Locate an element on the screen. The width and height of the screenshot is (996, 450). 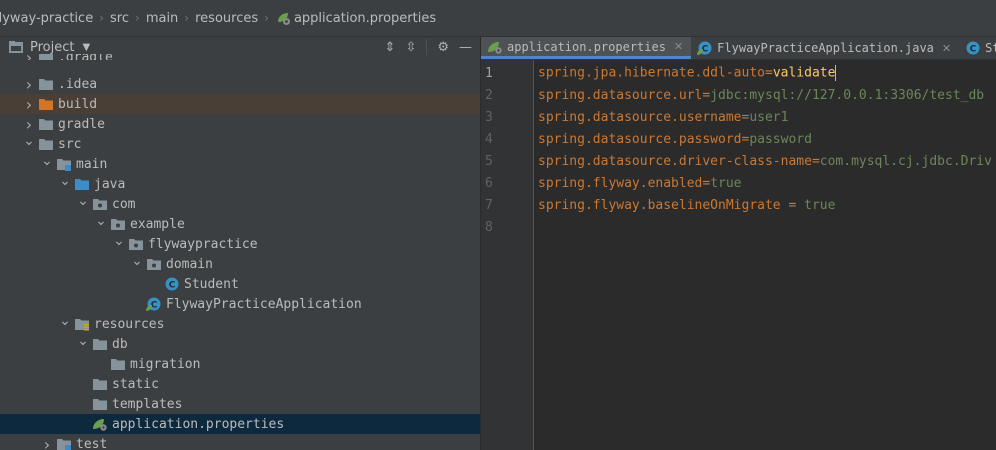
chevron-down-icon: ▼ is located at coordinates (86, 47).